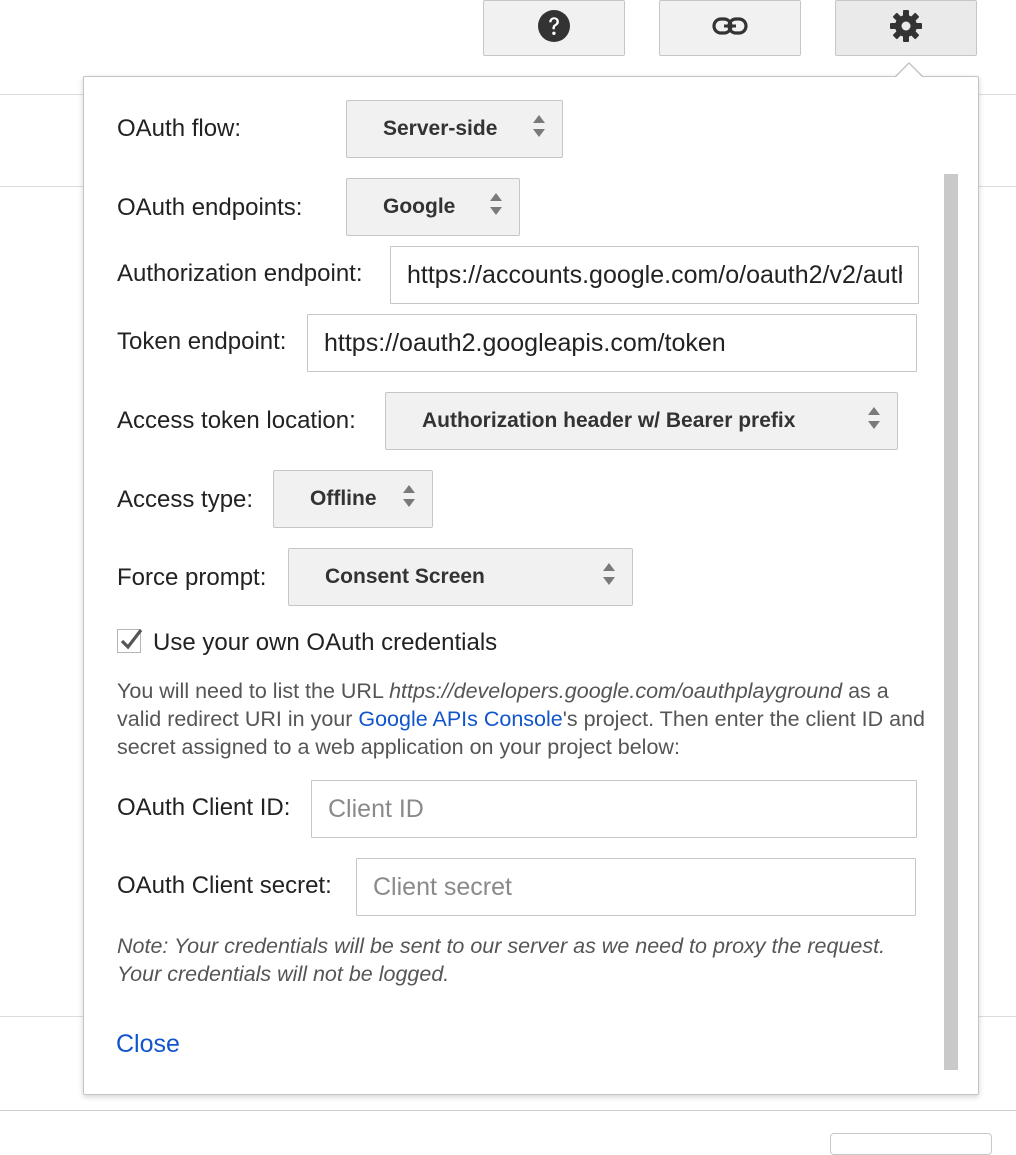 The image size is (1016, 1155). What do you see at coordinates (508, 1110) in the screenshot?
I see `background-divider` at bounding box center [508, 1110].